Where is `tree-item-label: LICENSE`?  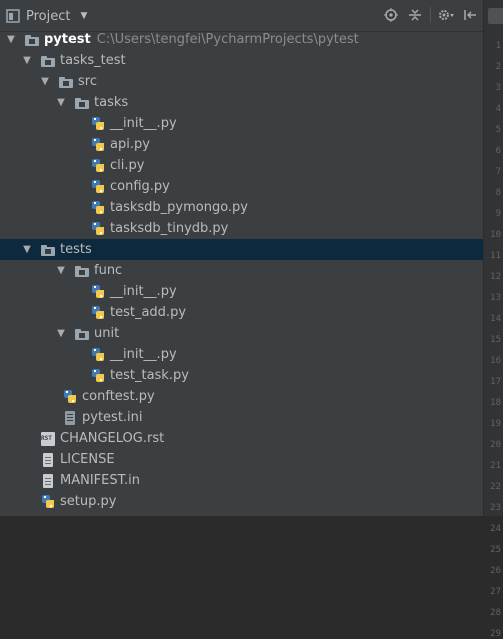
tree-item-label: LICENSE is located at coordinates (87, 459).